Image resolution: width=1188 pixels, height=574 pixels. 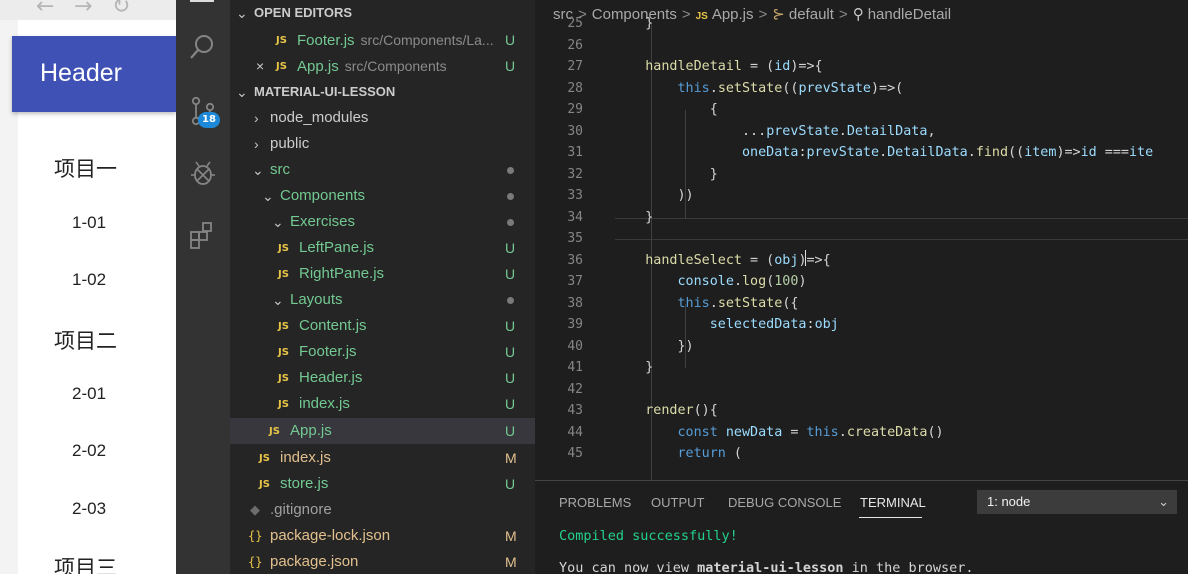 I want to click on open-editor-item: JS Footer.js src/Components/La... U, so click(x=382, y=40).